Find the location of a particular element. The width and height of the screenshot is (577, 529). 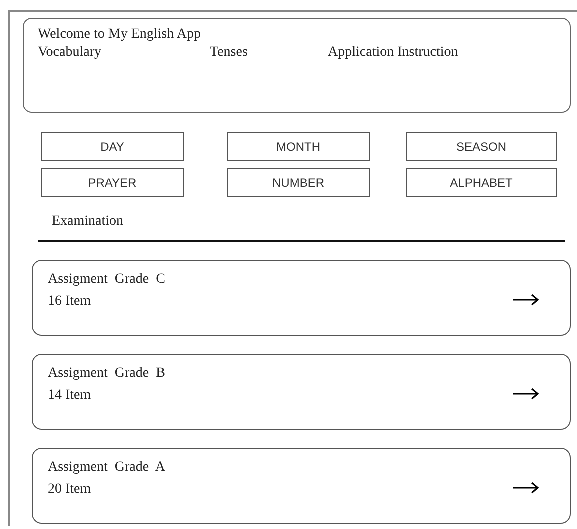

item-count: 20 Item is located at coordinates (70, 490).